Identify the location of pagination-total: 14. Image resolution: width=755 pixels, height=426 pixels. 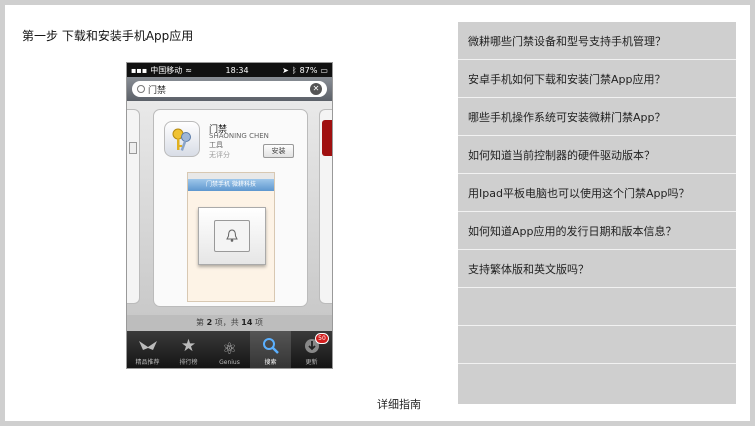
(247, 322).